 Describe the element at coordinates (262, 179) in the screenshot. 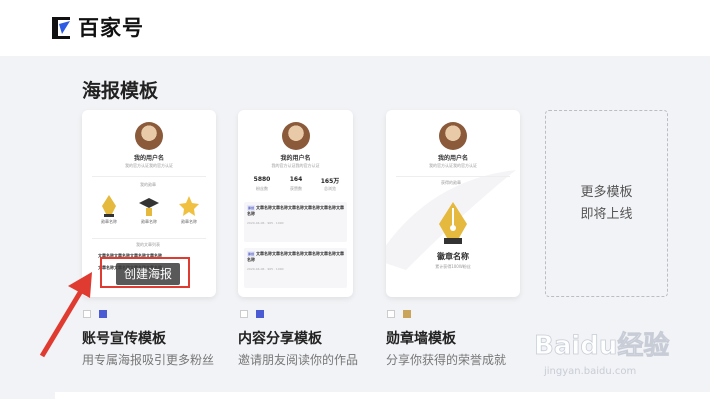

I see `stat-number: 5880` at that location.